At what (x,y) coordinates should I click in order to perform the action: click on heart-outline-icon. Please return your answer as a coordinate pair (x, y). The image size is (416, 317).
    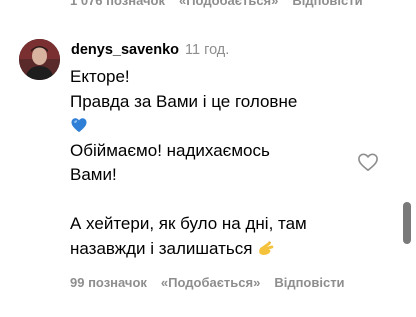
    Looking at the image, I should click on (368, 162).